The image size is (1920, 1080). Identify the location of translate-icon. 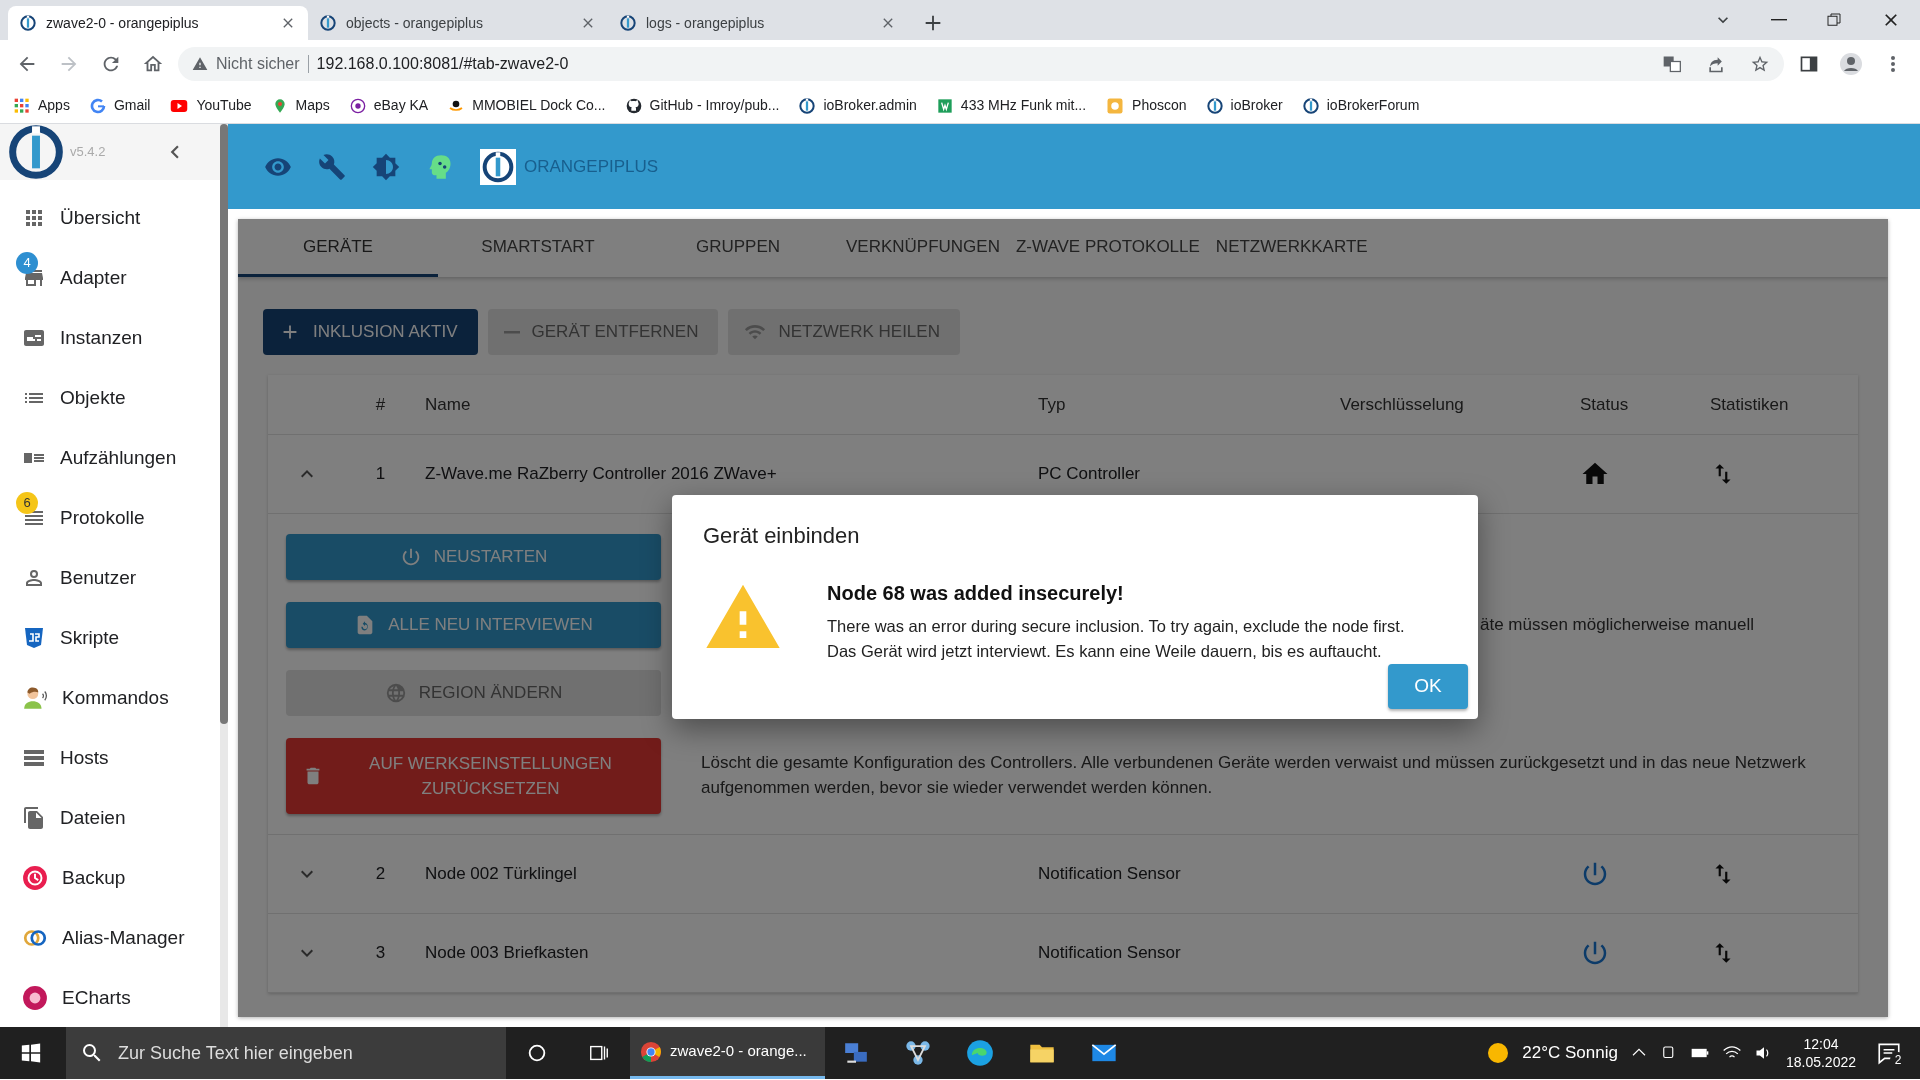
(1672, 64).